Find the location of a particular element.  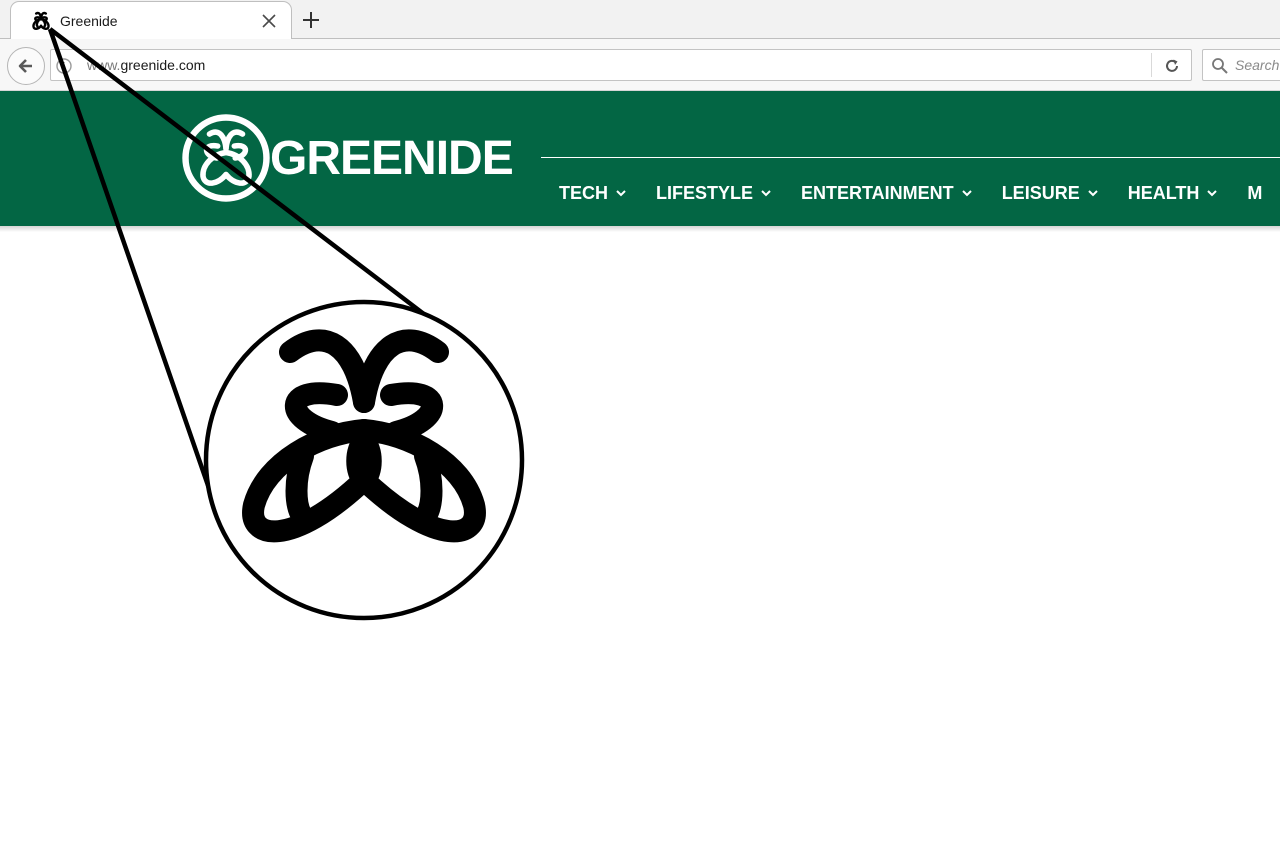

address-bar: www.greenide.com is located at coordinates (621, 65).